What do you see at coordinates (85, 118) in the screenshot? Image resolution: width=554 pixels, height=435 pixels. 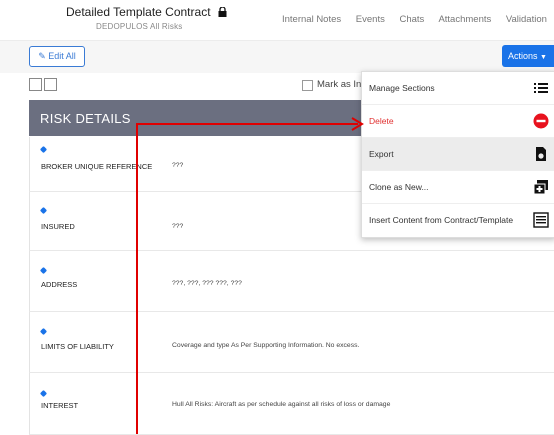 I see `section-title: RISK DETAILS` at bounding box center [85, 118].